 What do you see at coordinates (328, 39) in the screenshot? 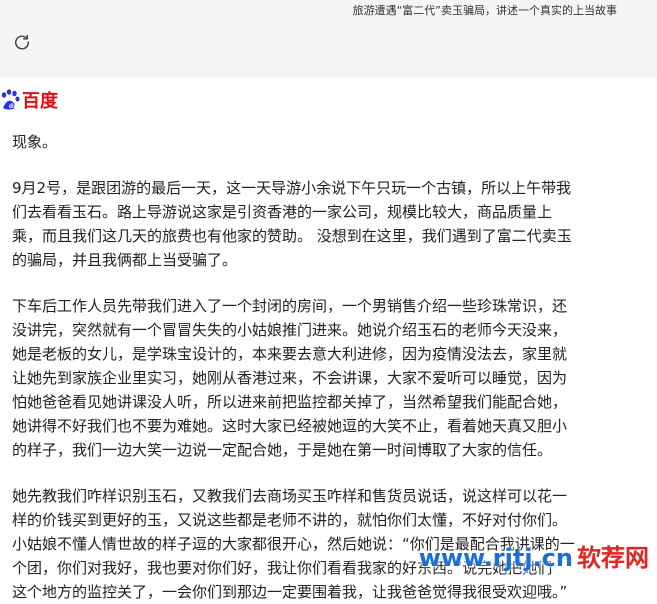
I see `browser-topbar: 旅游遭遇“富二代”卖玉骗局，讲述一个真实的上当故事` at bounding box center [328, 39].